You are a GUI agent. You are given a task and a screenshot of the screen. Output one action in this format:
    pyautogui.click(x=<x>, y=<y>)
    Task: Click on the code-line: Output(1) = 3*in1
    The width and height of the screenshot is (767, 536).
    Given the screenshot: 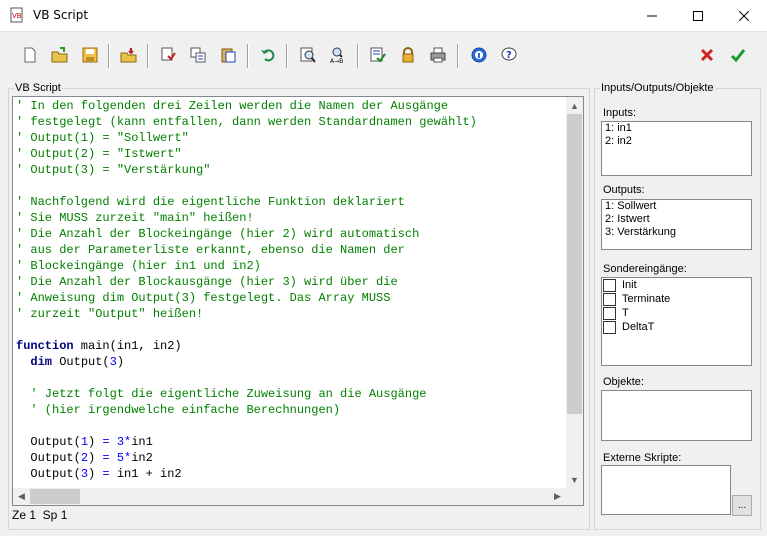 What is the action you would take?
    pyautogui.click(x=291, y=442)
    